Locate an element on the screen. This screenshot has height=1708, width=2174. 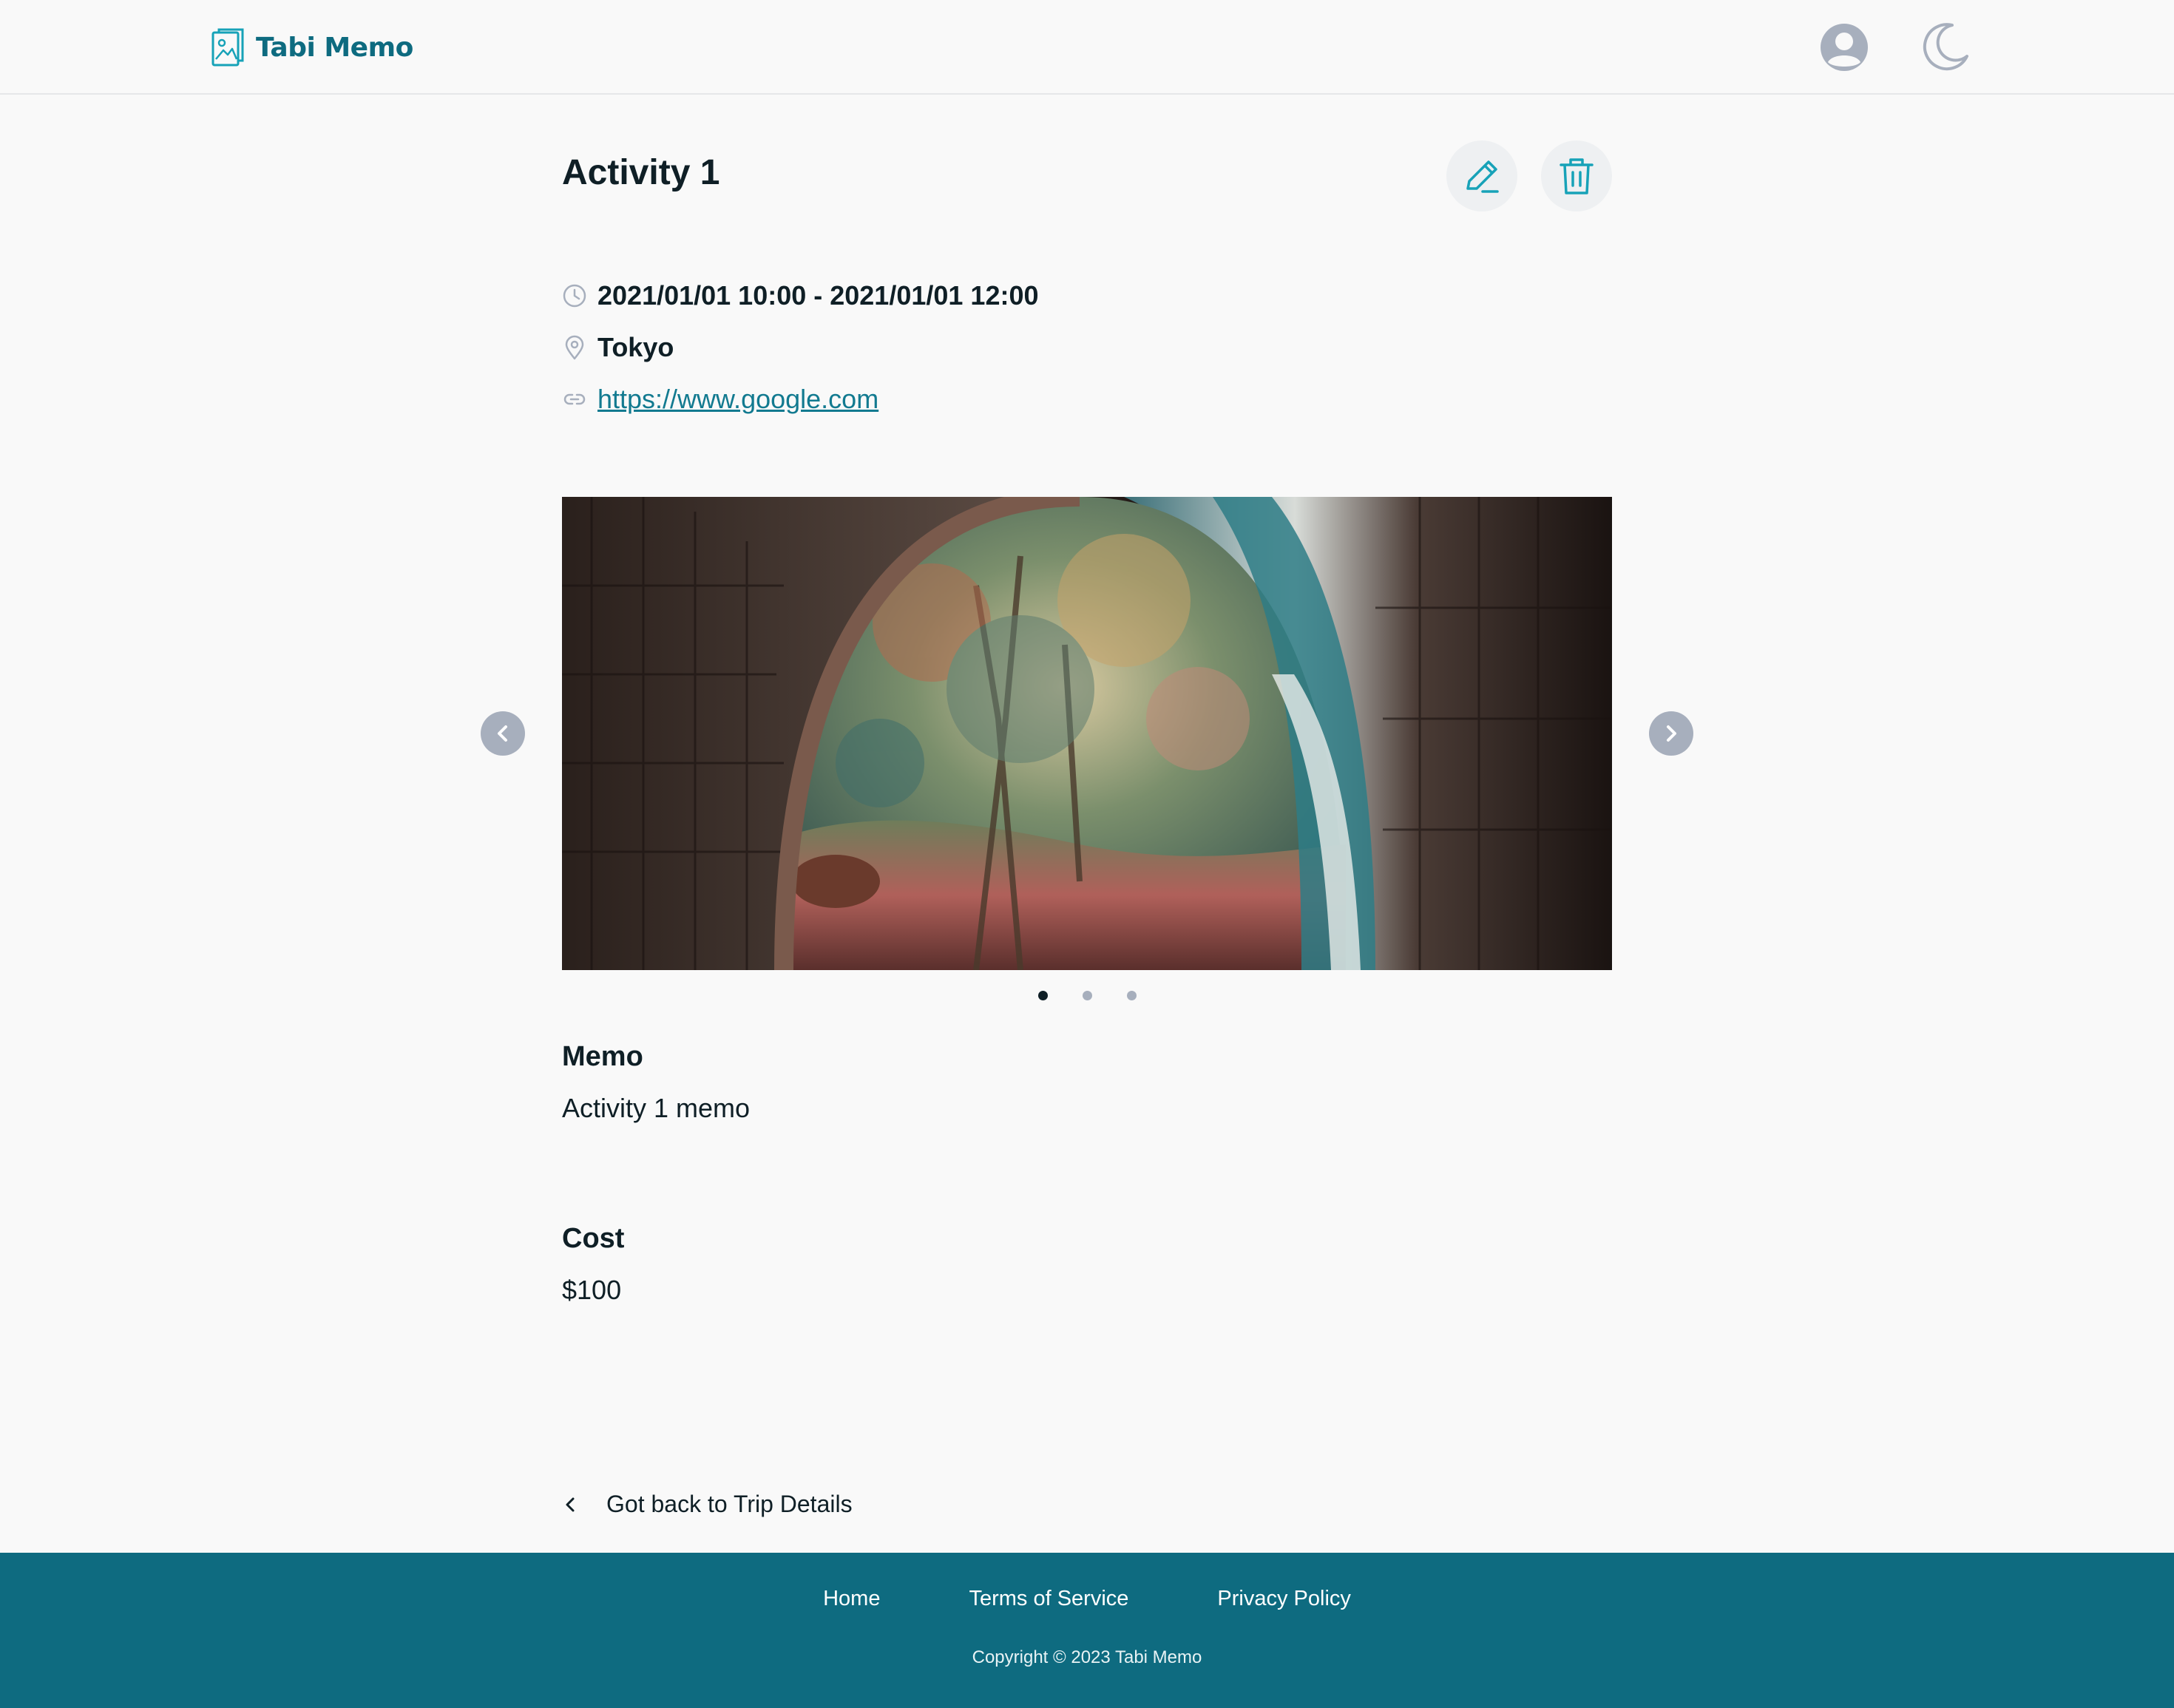
footer-nav: Home Terms of Service Privacy Policy is located at coordinates (1087, 1599).